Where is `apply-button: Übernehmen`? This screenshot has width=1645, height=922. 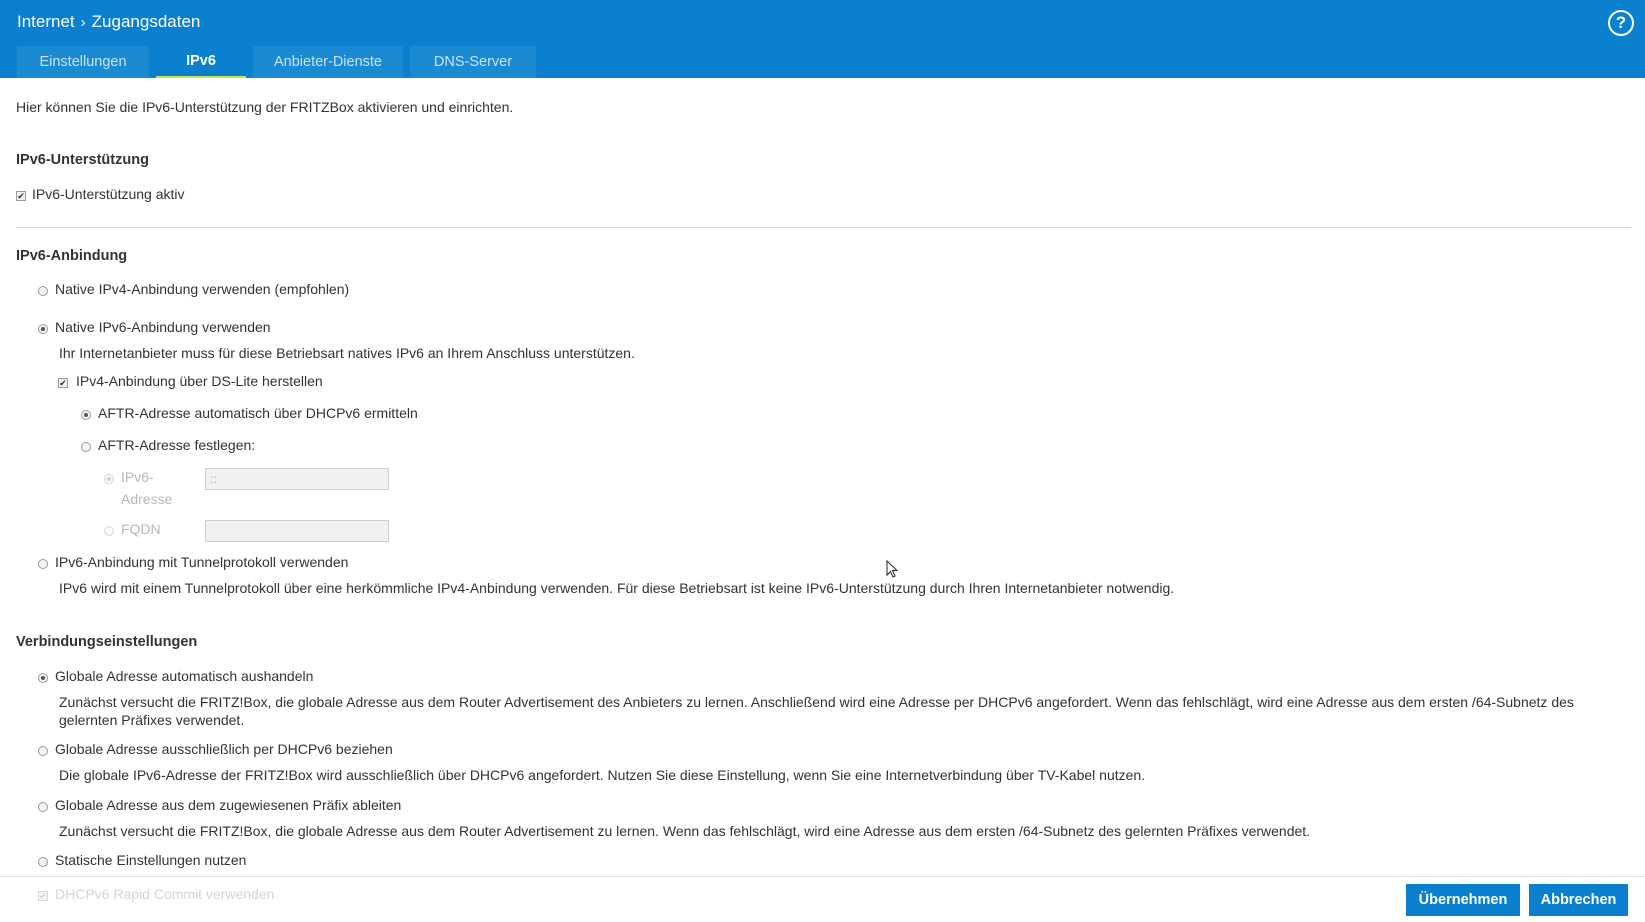
apply-button: Übernehmen is located at coordinates (1463, 900).